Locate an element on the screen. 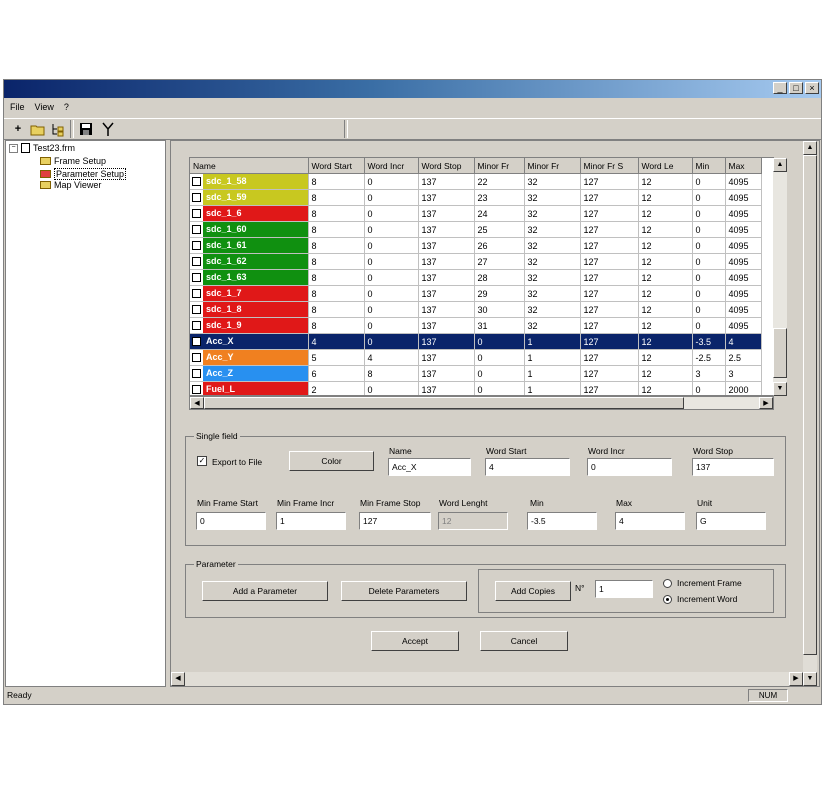  delete-parameters-button: Delete Parameters is located at coordinates (404, 591).